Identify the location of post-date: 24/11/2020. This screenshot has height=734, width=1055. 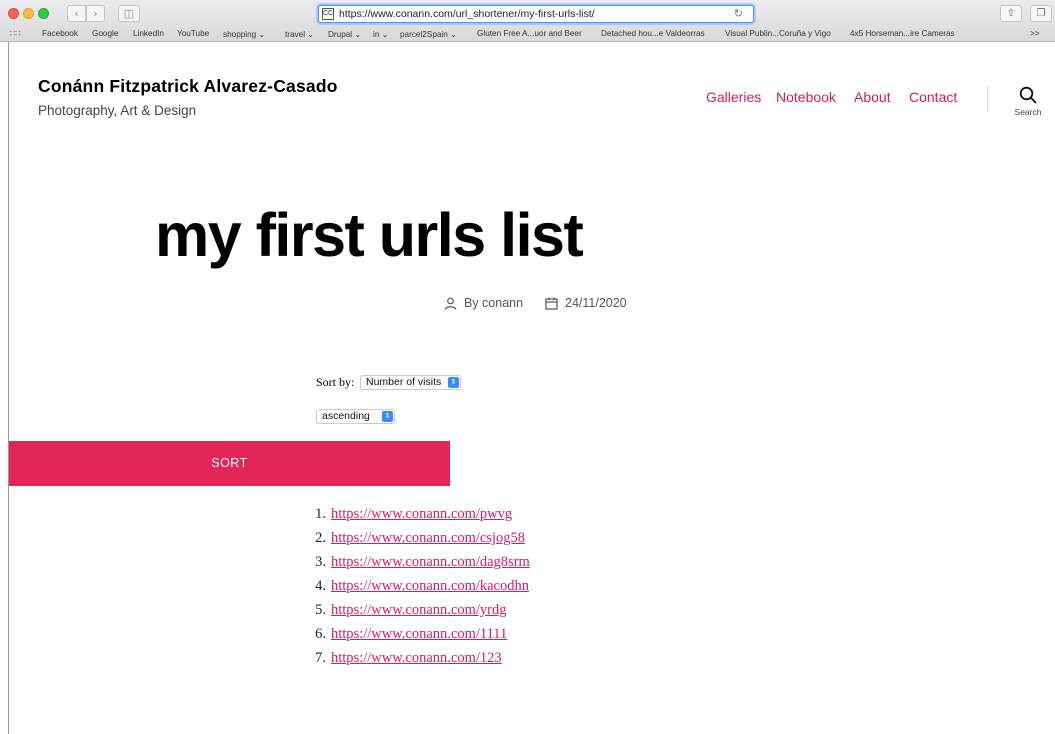
(586, 303).